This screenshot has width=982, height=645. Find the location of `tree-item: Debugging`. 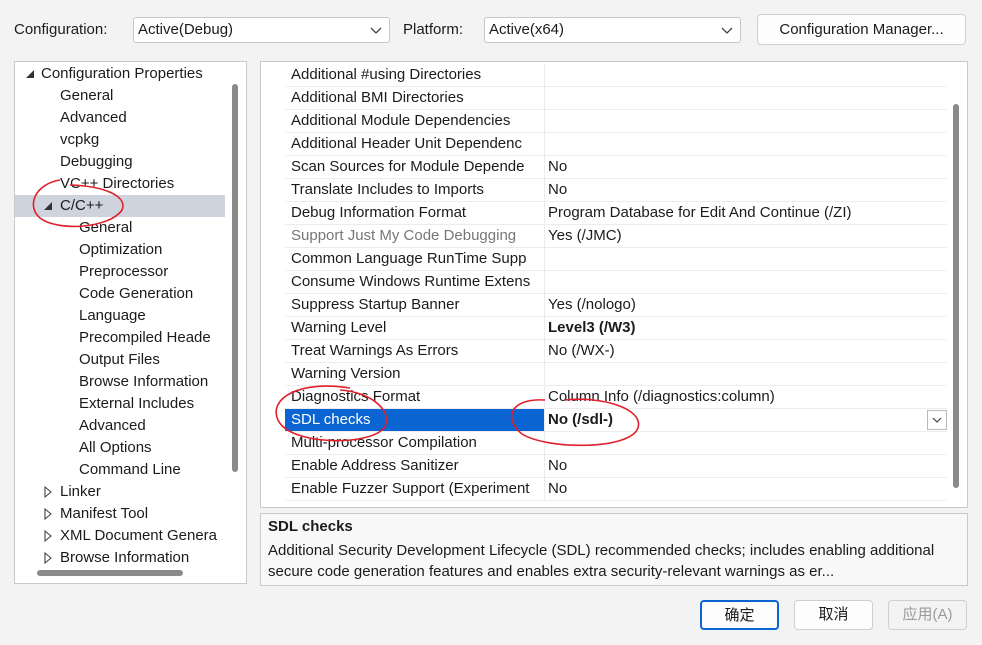

tree-item: Debugging is located at coordinates (120, 162).